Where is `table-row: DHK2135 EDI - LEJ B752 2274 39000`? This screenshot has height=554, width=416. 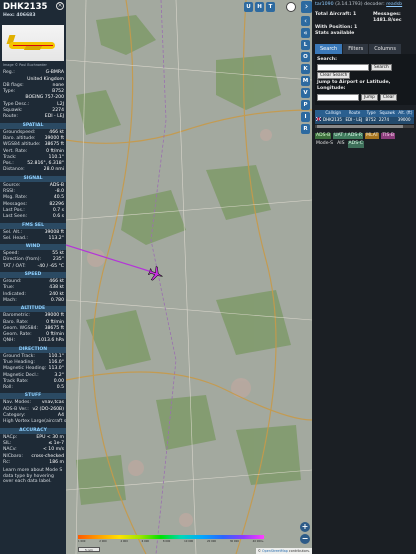
table-row: DHK2135 EDI - LEJ B752 2274 39000 is located at coordinates (364, 120).